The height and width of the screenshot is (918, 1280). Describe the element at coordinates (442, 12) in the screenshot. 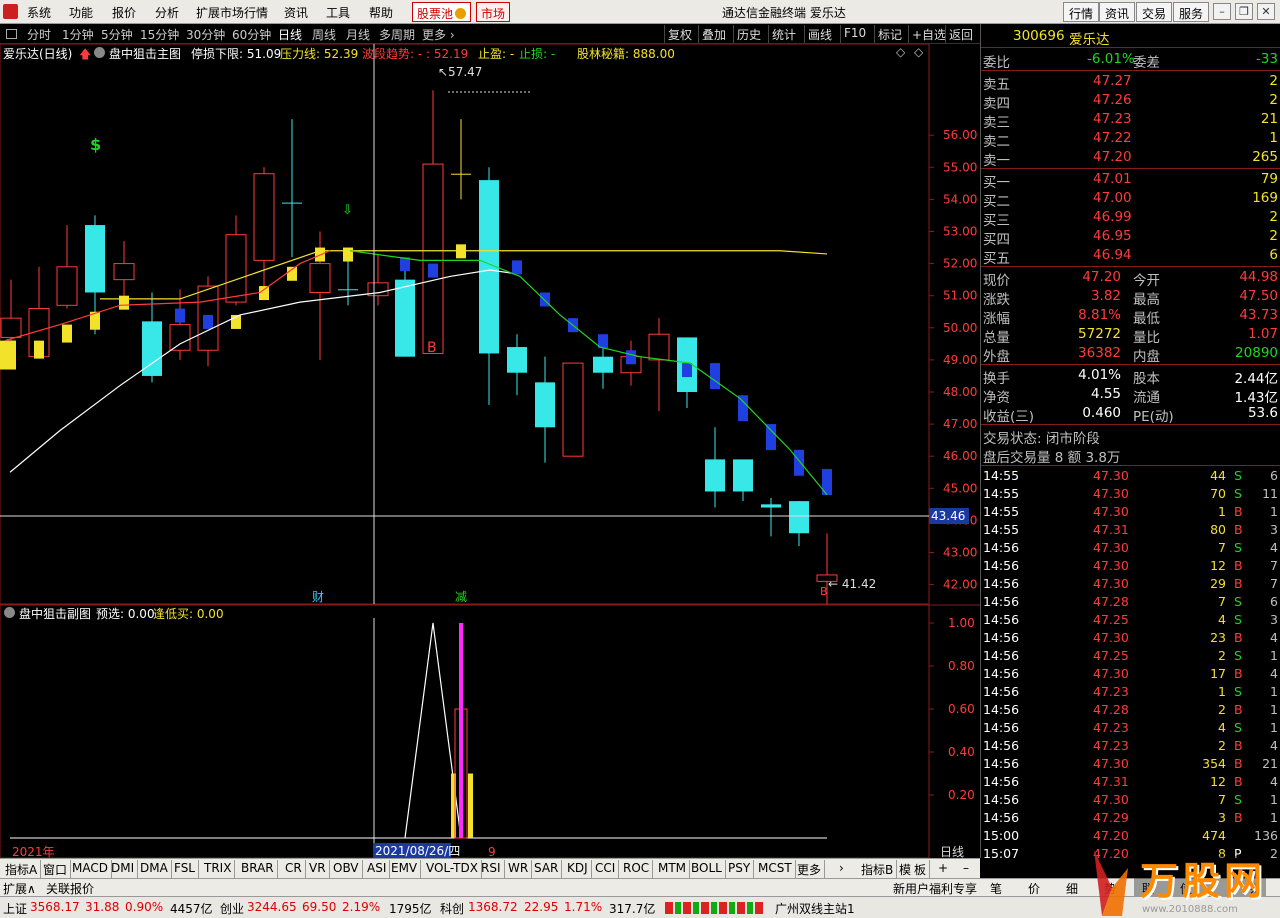

I see `stock-pool-button: 股票池` at that location.